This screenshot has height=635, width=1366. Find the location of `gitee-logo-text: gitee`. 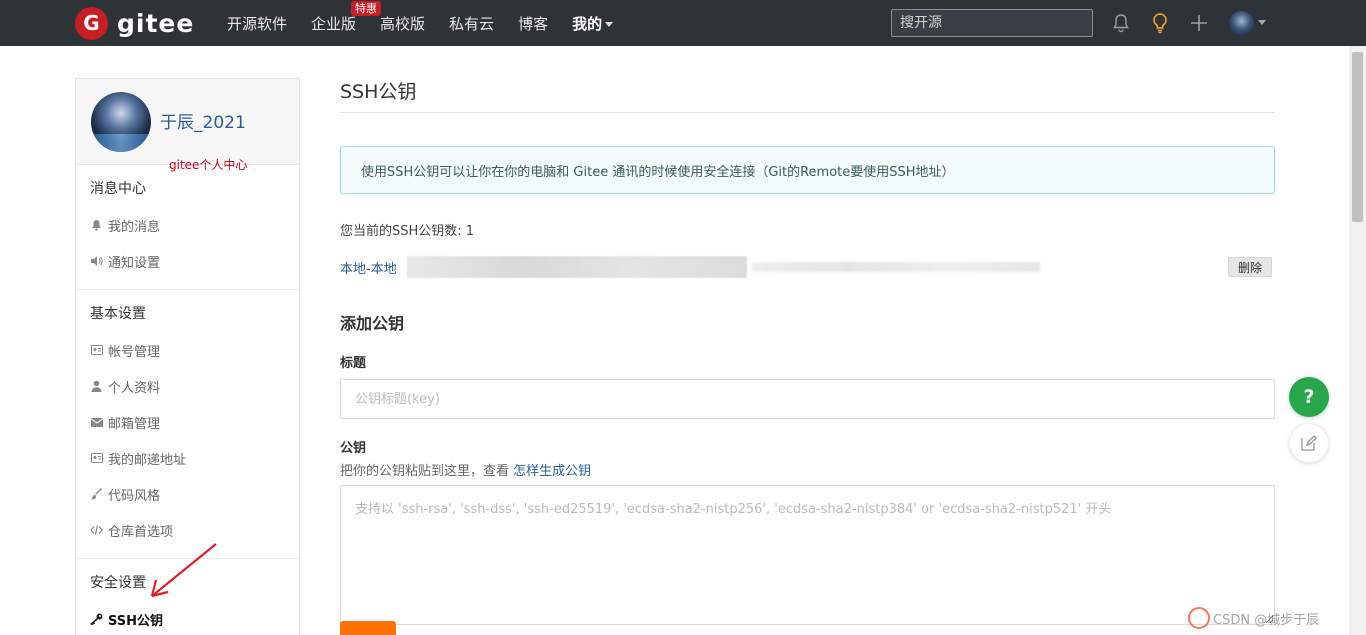

gitee-logo-text: gitee is located at coordinates (156, 23).